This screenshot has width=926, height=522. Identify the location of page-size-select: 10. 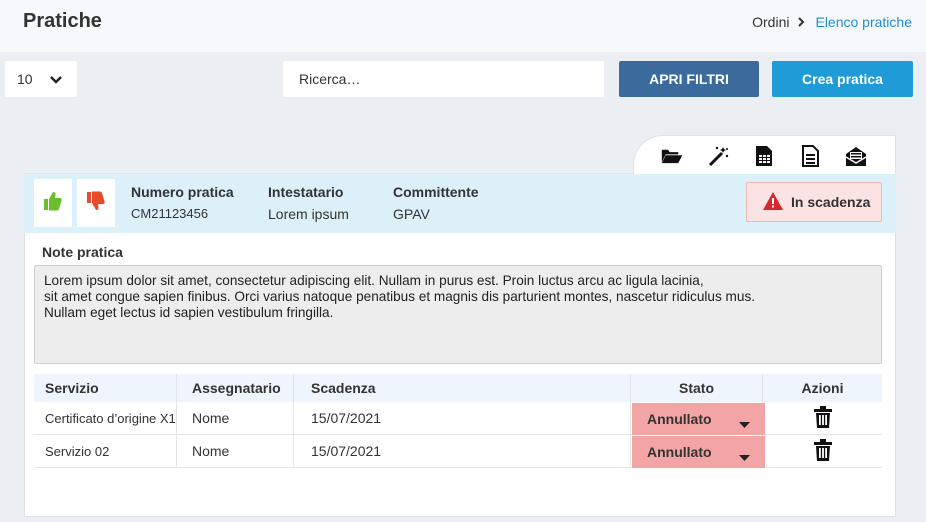
(41, 79).